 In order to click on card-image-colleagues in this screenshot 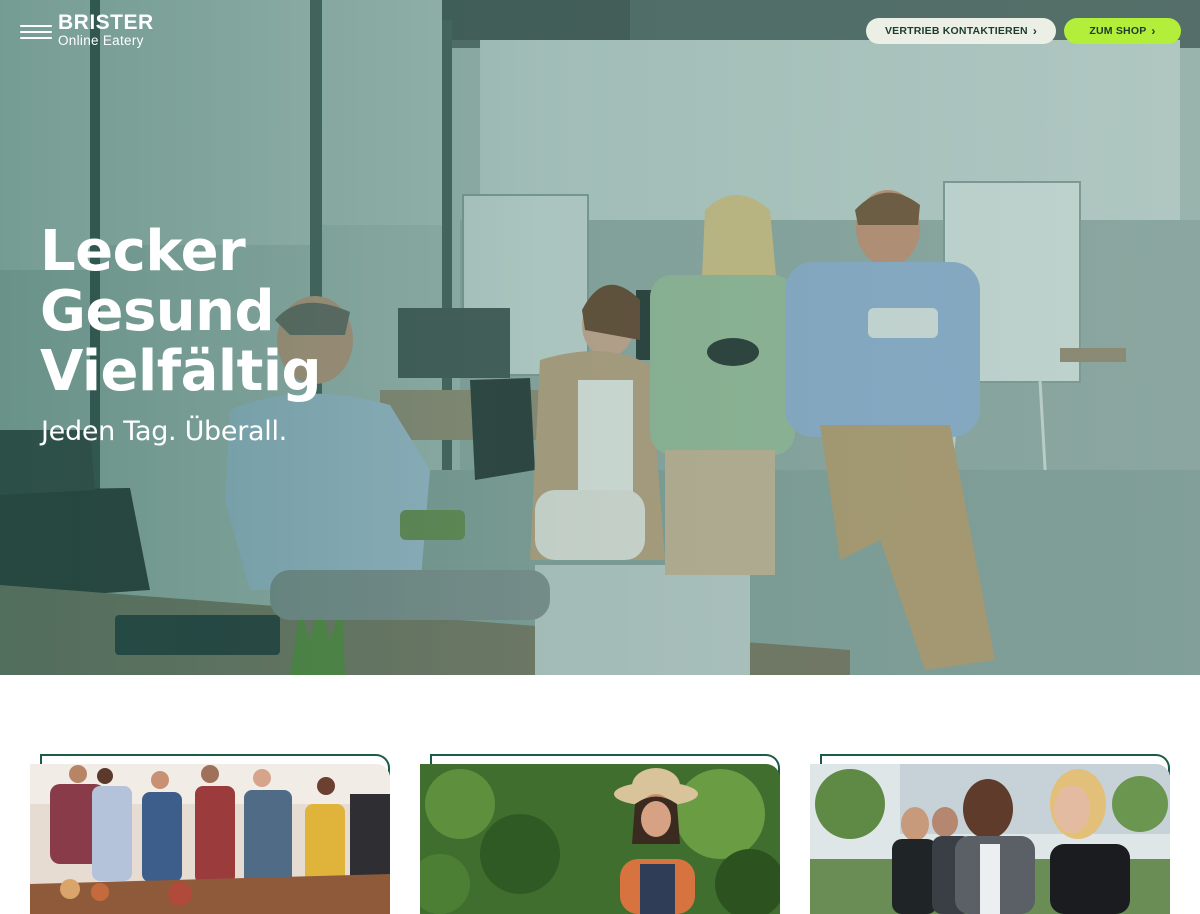, I will do `click(990, 839)`.